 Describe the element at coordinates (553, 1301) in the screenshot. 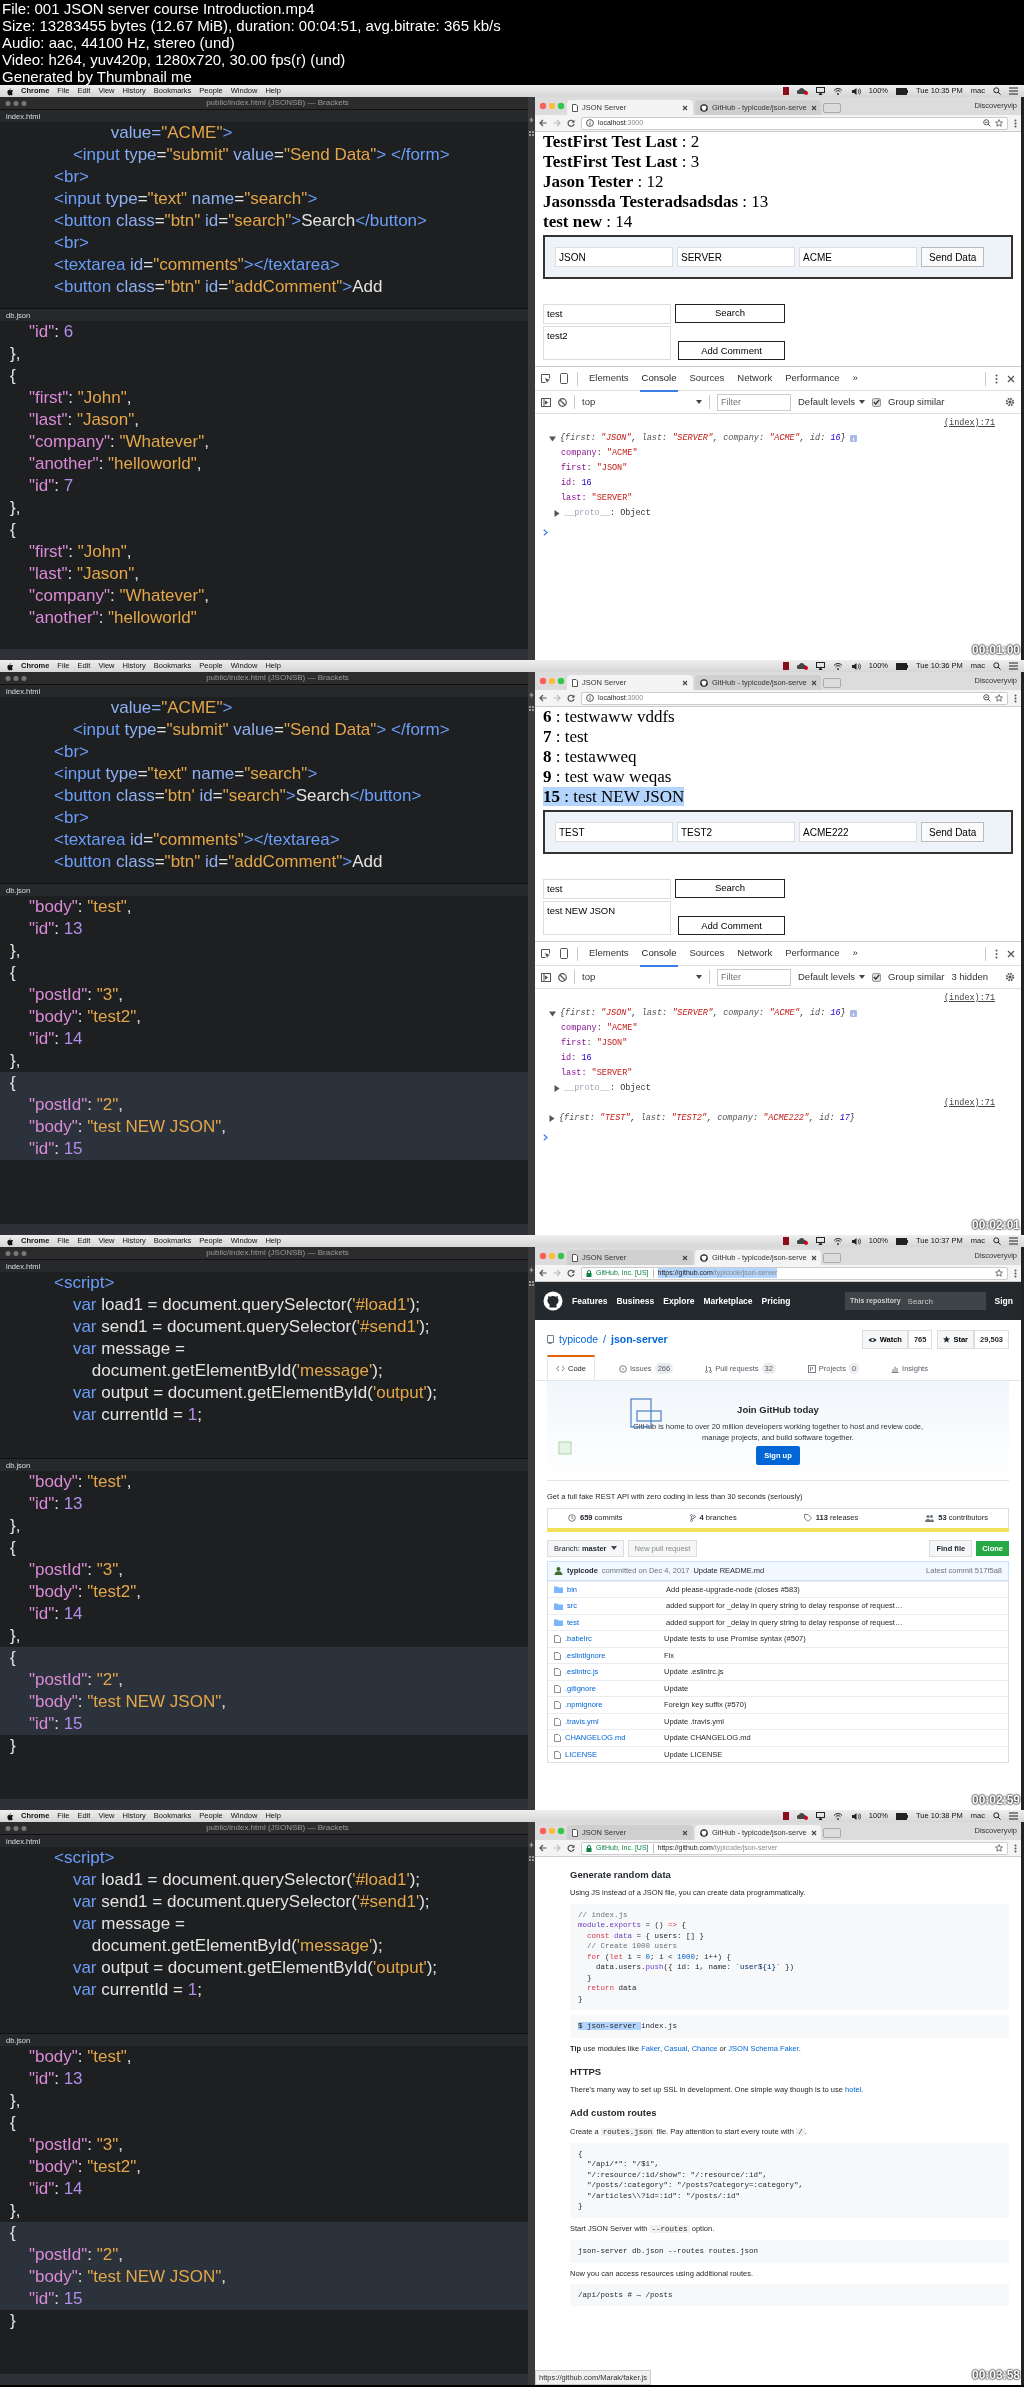

I see `logo-icon` at that location.